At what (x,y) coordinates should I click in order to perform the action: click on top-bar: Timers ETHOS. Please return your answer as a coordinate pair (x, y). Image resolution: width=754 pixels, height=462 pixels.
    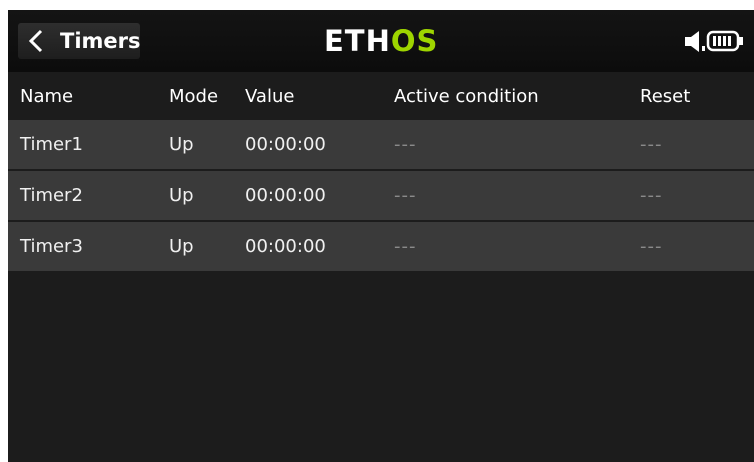
    Looking at the image, I should click on (381, 41).